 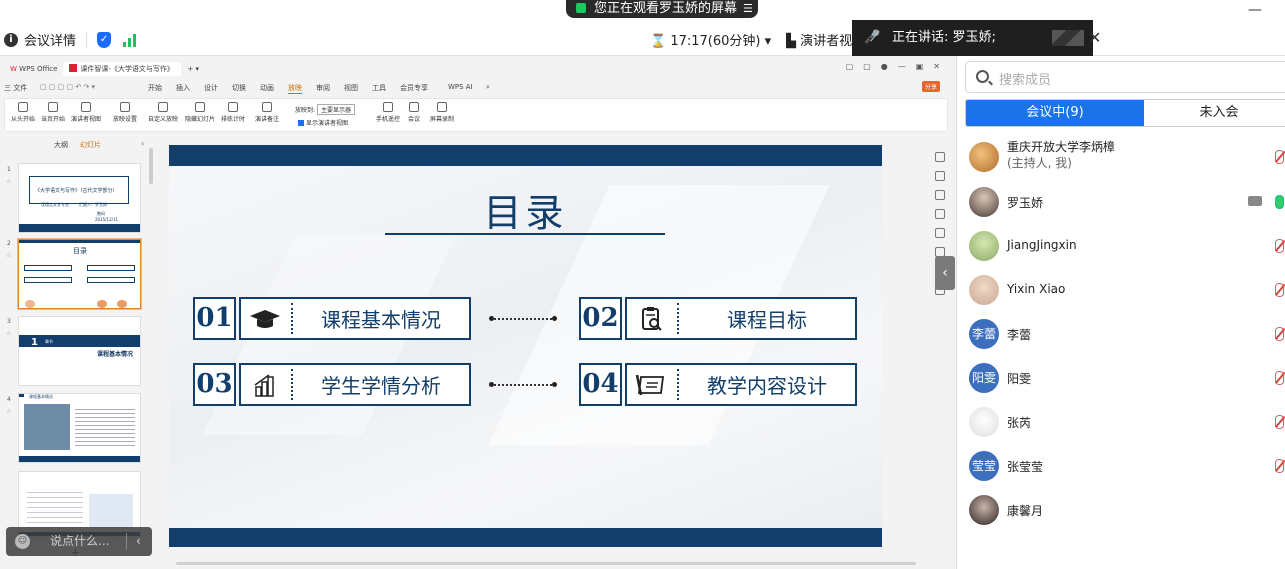 I want to click on chat-input: ☺ 说点什么... ‹, so click(x=79, y=541).